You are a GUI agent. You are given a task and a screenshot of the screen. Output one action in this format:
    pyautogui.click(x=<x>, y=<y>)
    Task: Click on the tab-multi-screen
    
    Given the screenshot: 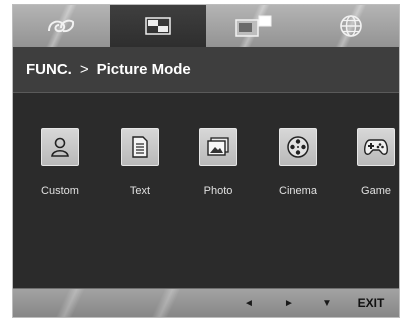 What is the action you would take?
    pyautogui.click(x=254, y=26)
    